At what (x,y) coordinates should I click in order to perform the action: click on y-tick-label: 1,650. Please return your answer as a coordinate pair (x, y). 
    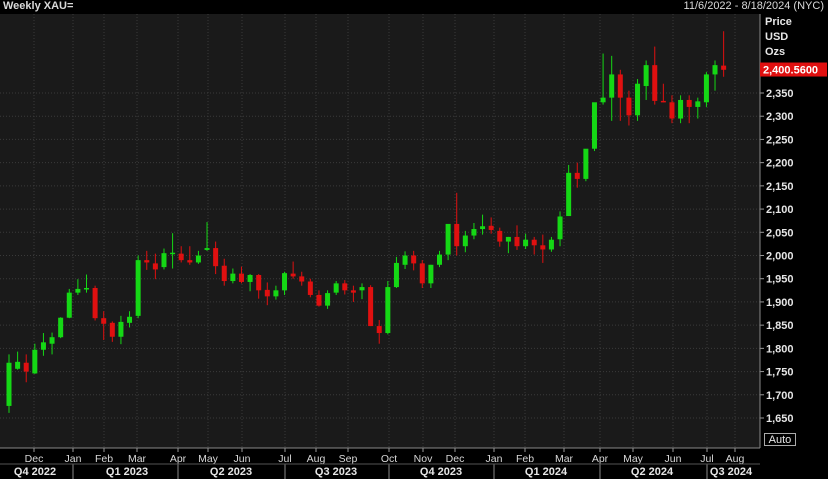
    Looking at the image, I should click on (780, 419).